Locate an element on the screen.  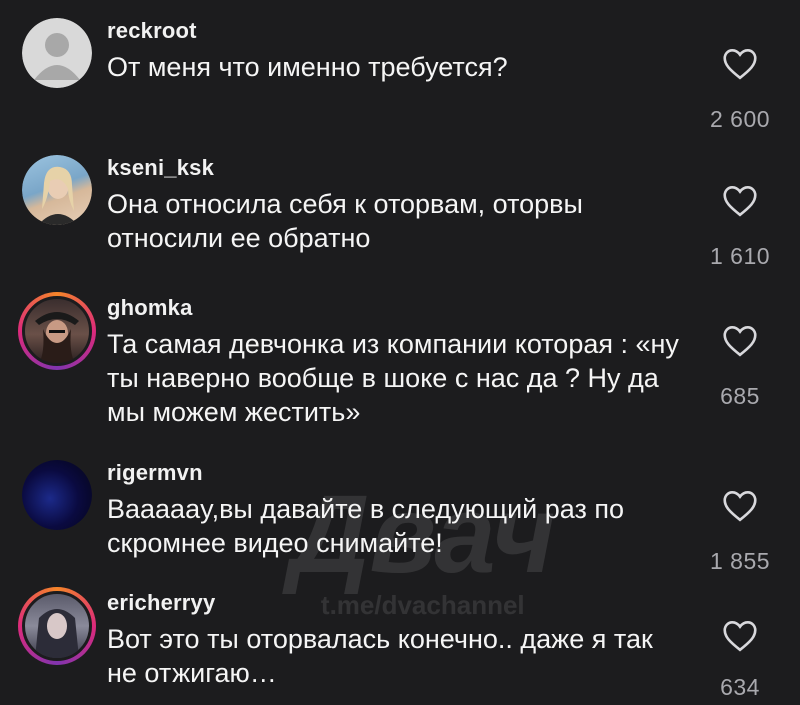
like-group: 1 610 is located at coordinates (740, 227).